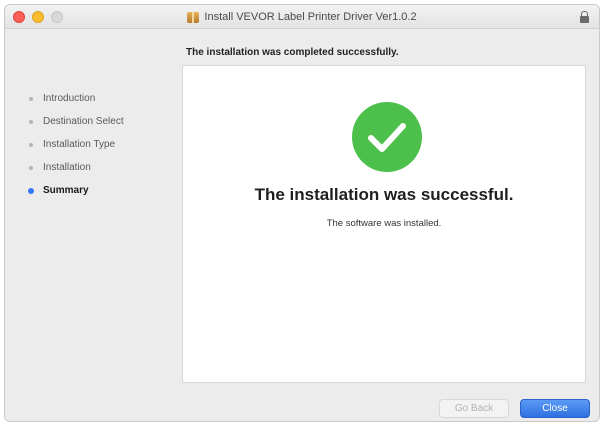  I want to click on step-installation-type: Installation Type, so click(102, 144).